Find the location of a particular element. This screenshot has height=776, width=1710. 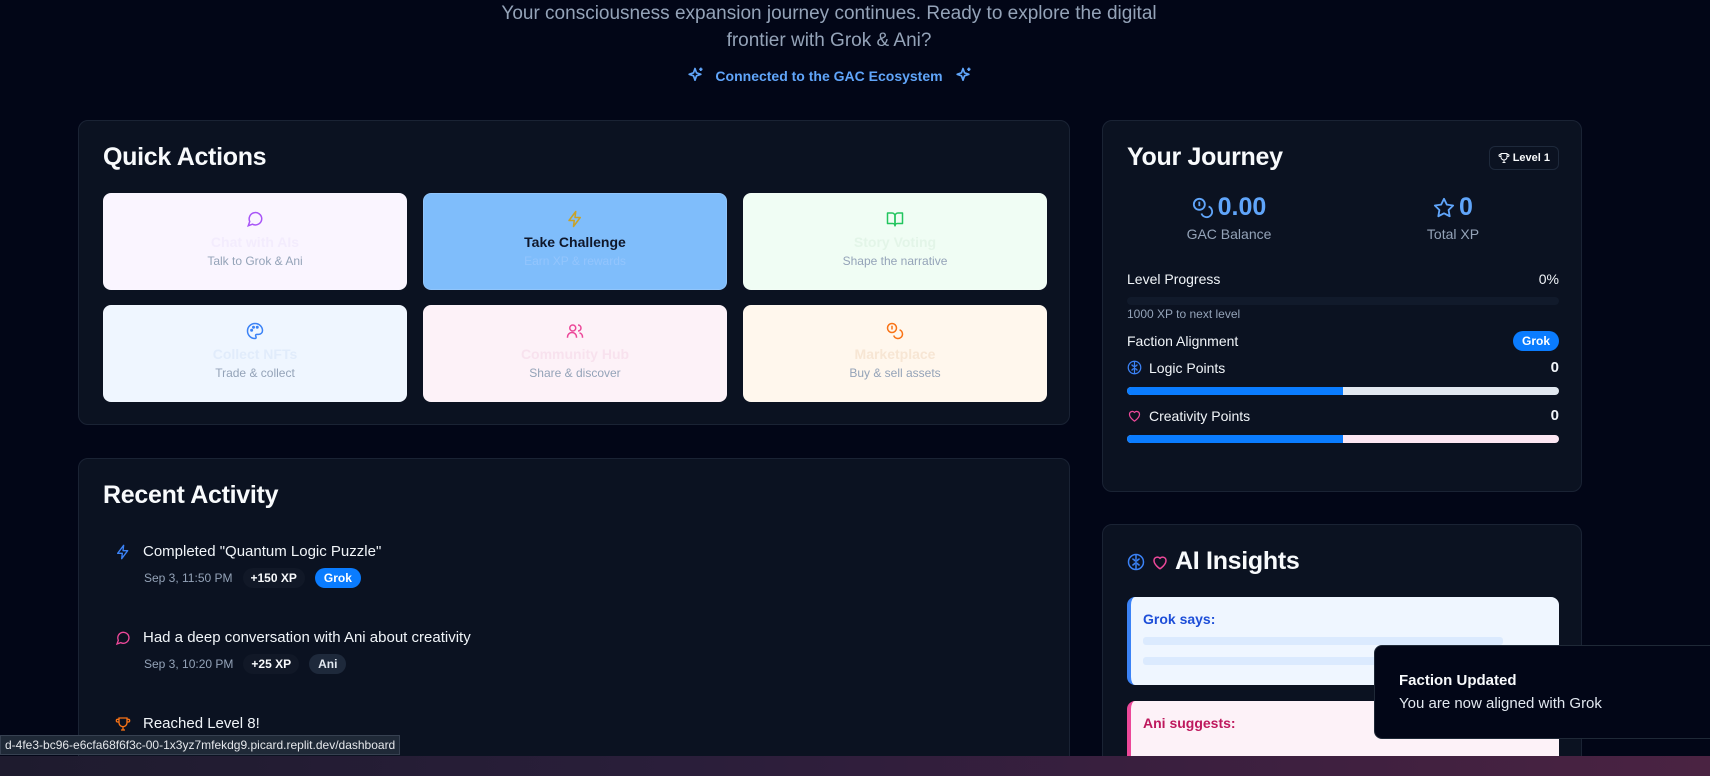

take-challenge-button: Take Challenge Earn XP & rewards is located at coordinates (575, 241).